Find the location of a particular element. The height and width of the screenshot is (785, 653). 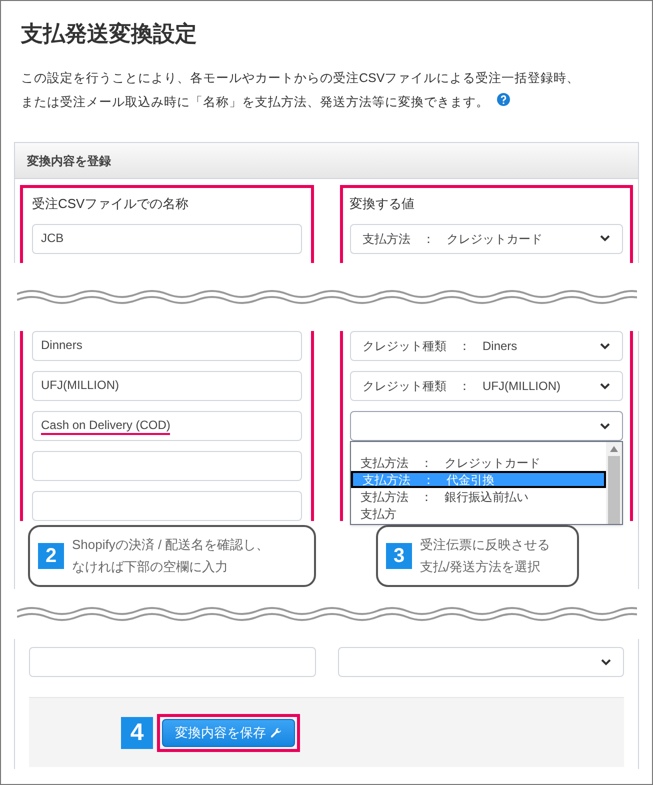

description-text-line: または受注メール取込み時に「名称」を支払方法、発送方法等に変換できます。 is located at coordinates (255, 102).